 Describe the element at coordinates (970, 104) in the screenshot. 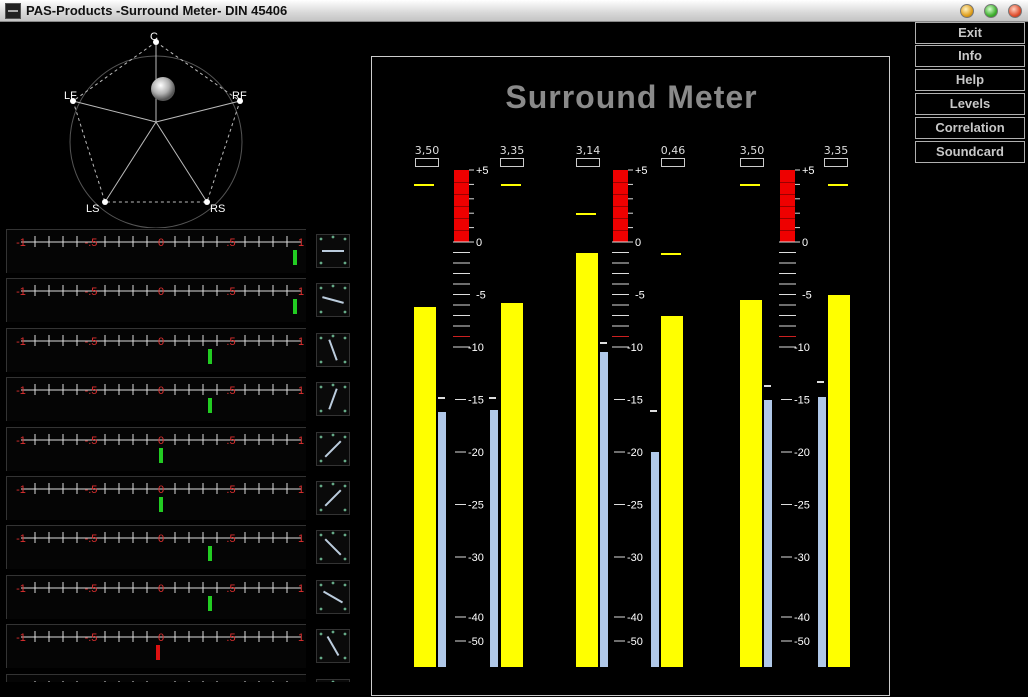

I see `levels-button: Levels` at that location.